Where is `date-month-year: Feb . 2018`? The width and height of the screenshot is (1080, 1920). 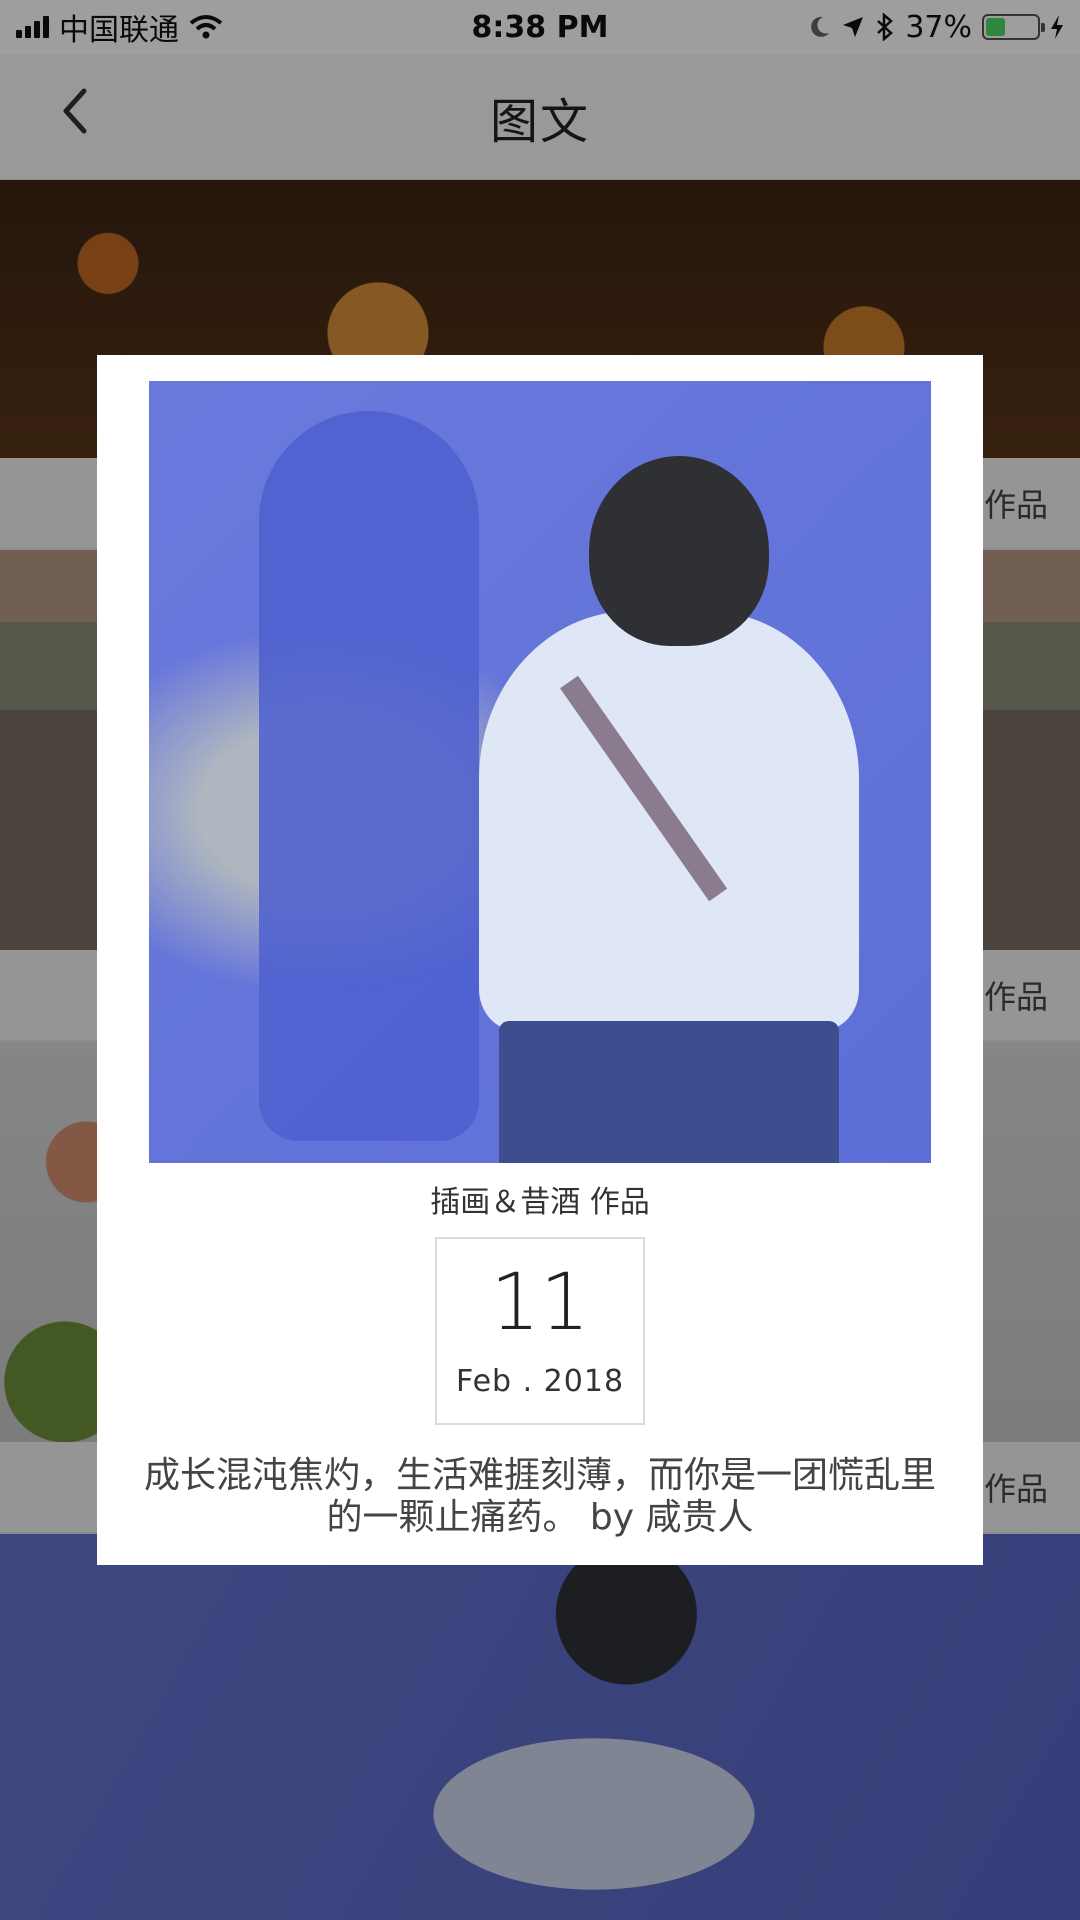 date-month-year: Feb . 2018 is located at coordinates (540, 1381).